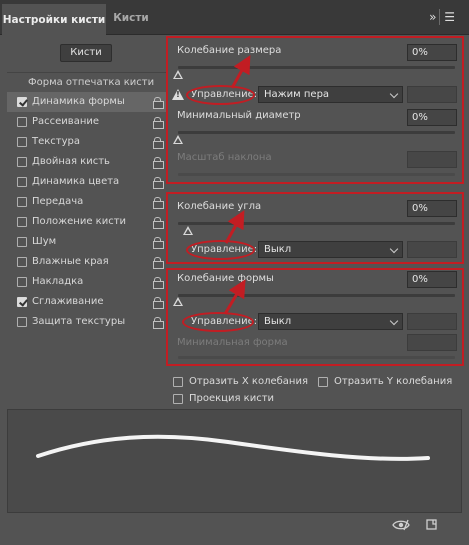 The width and height of the screenshot is (469, 545). What do you see at coordinates (178, 139) in the screenshot?
I see `min-diameter-slider-thumb` at bounding box center [178, 139].